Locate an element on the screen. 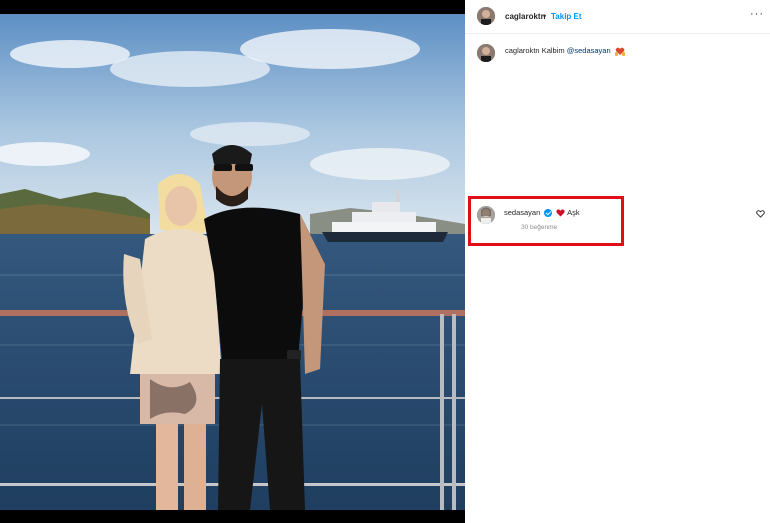  more-options-icon: ··· is located at coordinates (757, 14).